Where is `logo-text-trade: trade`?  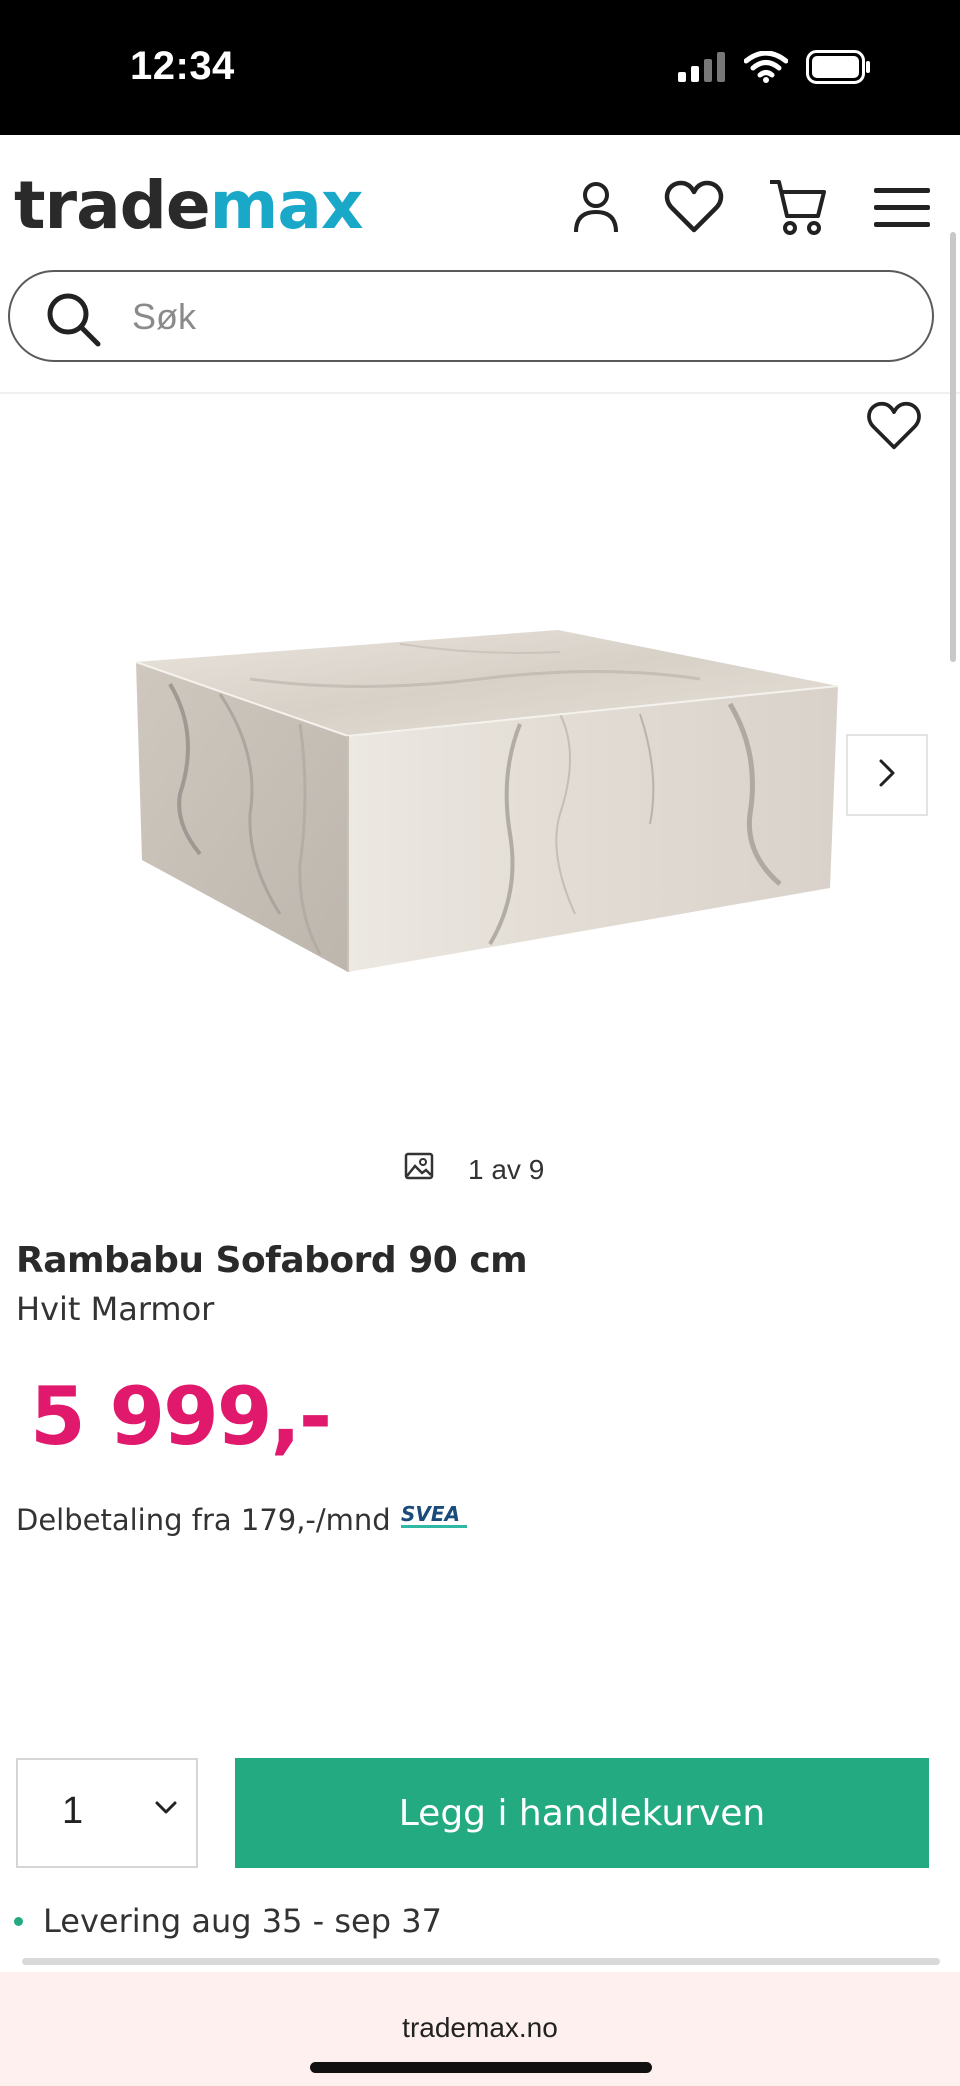 logo-text-trade: trade is located at coordinates (112, 205).